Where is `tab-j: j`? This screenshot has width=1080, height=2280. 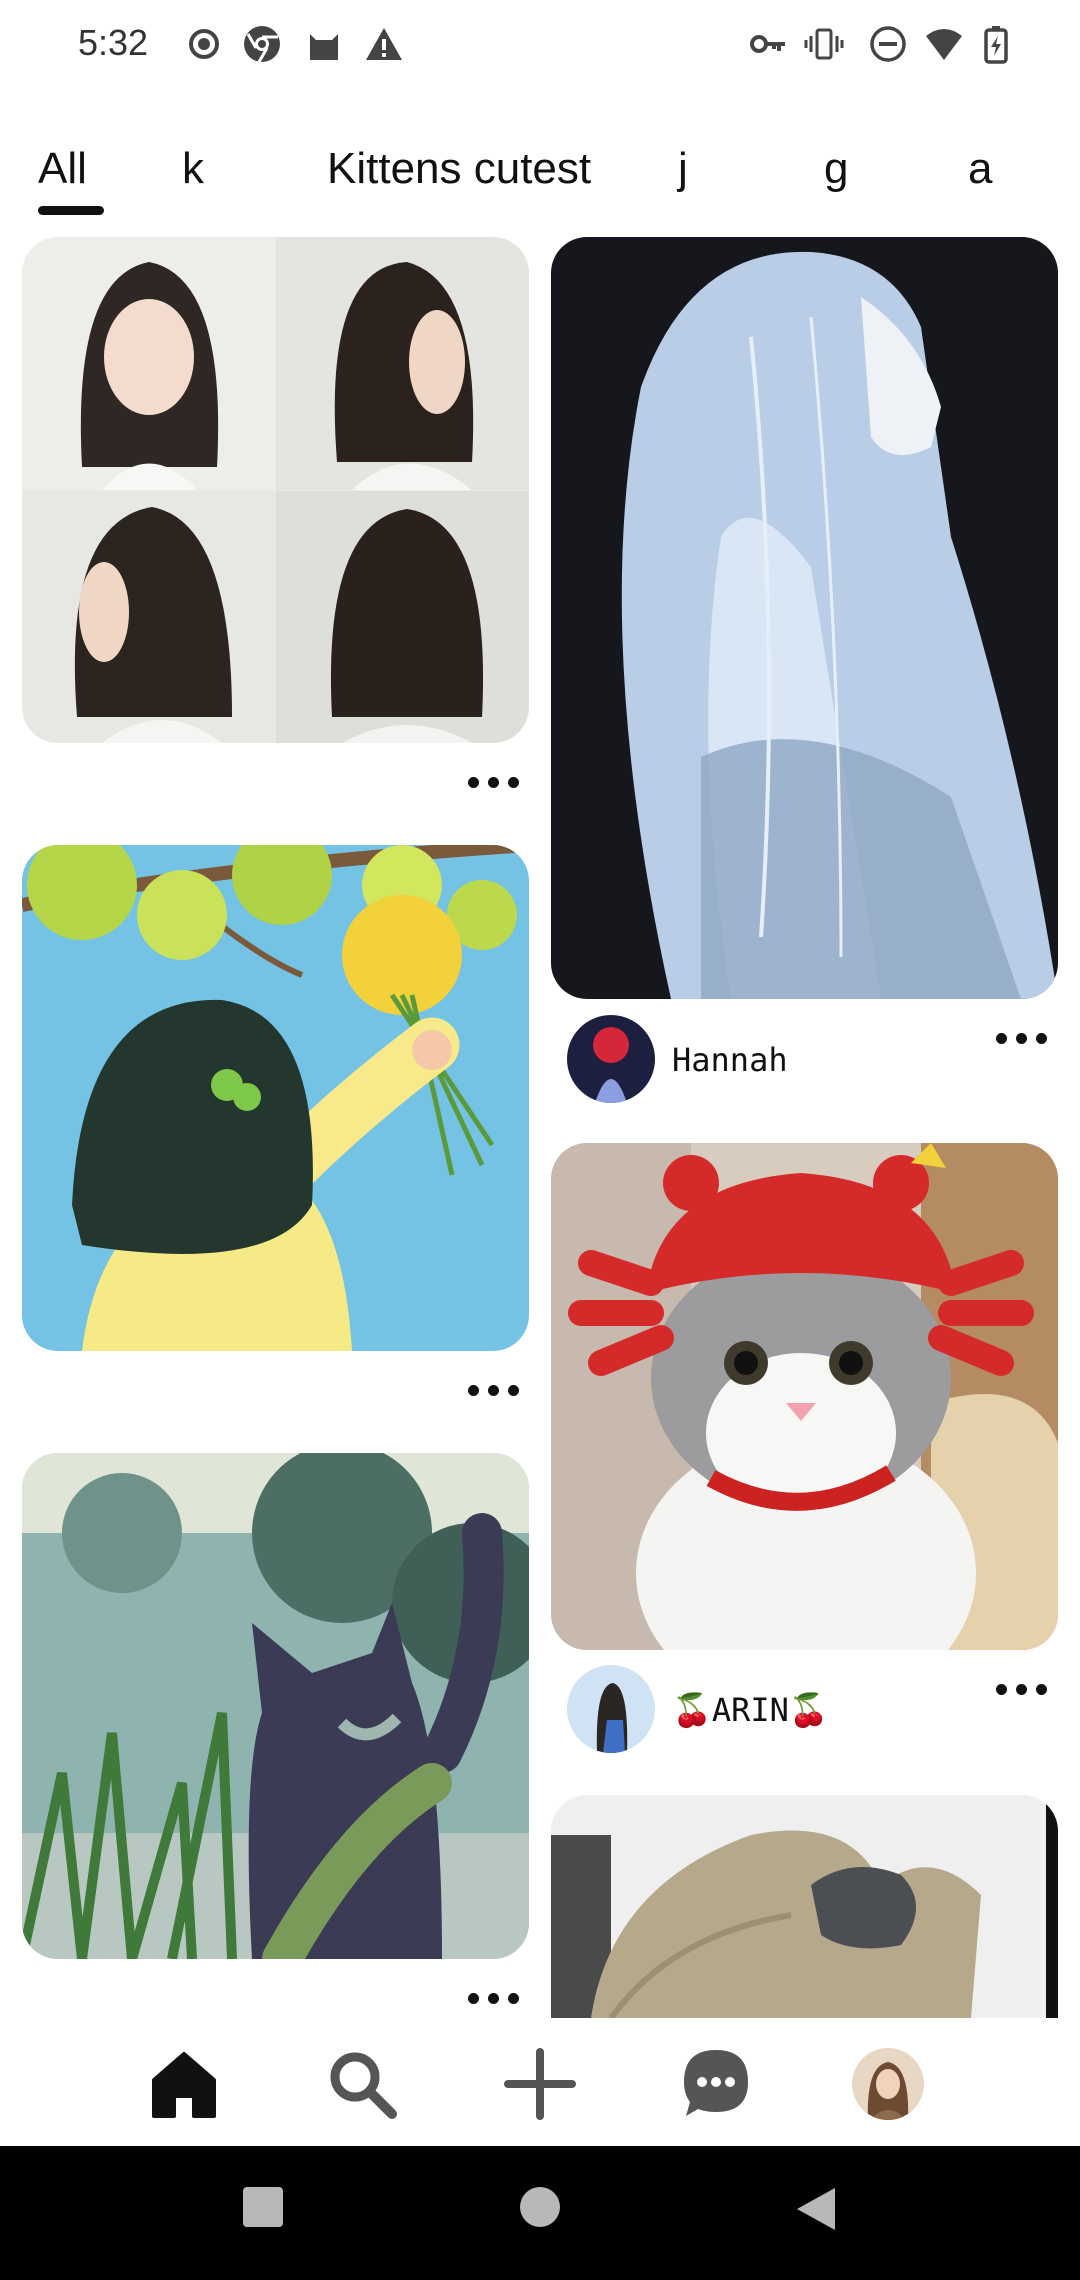 tab-j: j is located at coordinates (683, 169).